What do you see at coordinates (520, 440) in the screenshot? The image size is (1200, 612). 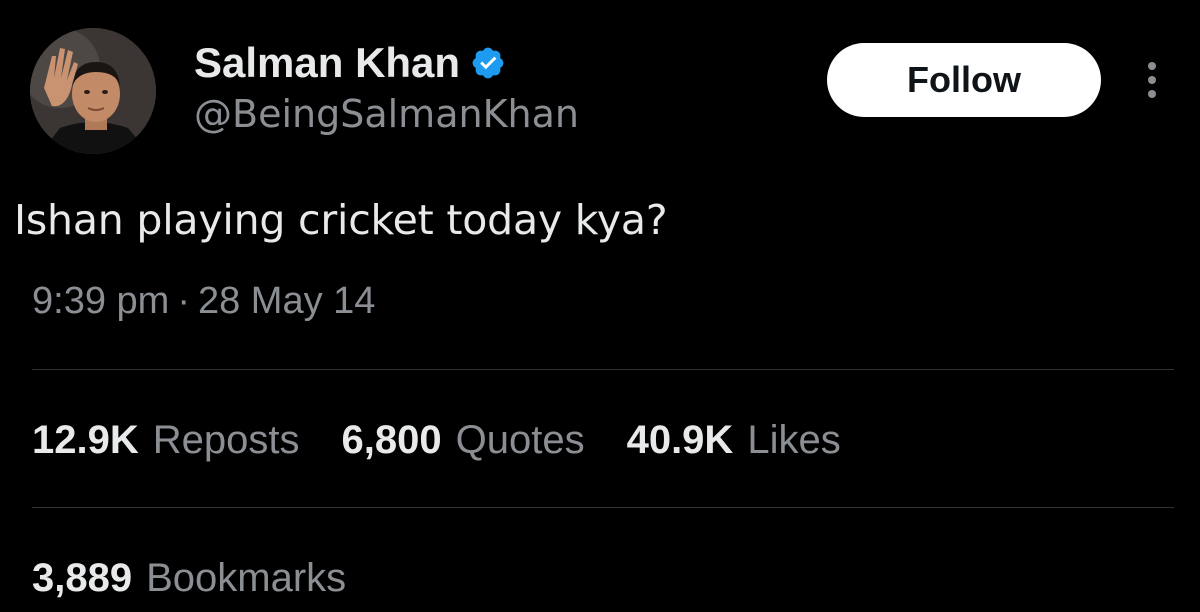 I see `quotes-label: Quotes` at bounding box center [520, 440].